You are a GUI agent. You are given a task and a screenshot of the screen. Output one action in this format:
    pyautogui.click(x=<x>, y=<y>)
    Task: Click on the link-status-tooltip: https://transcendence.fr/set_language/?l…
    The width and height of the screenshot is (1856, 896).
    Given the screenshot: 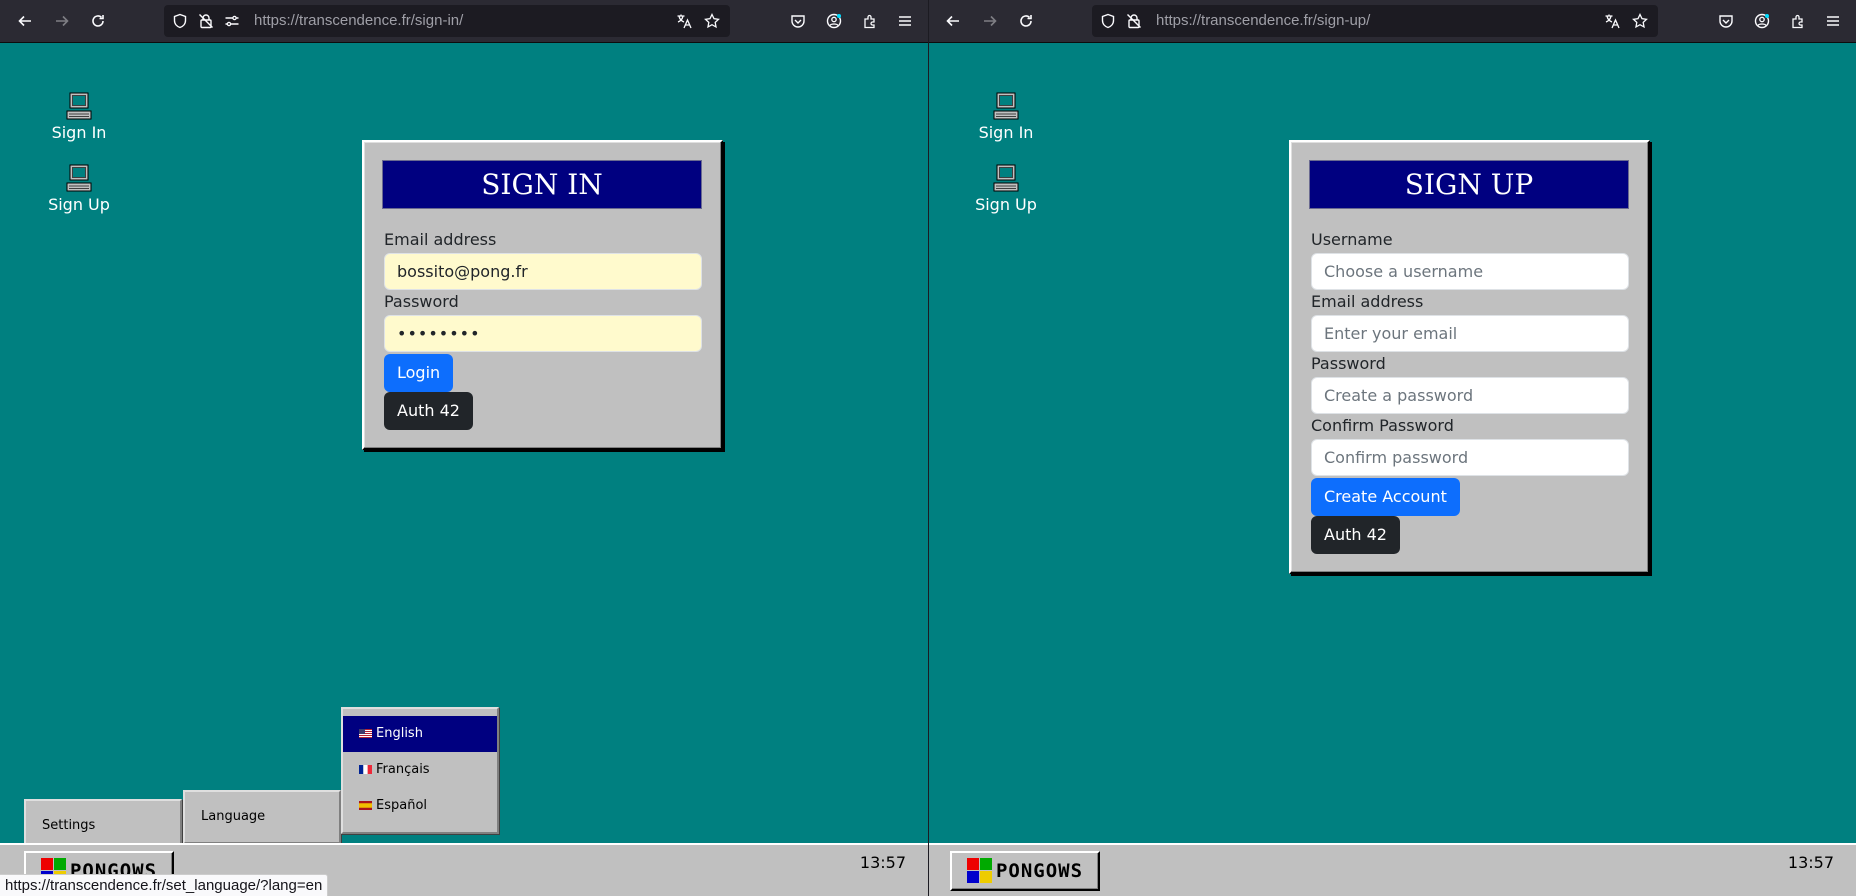 What is the action you would take?
    pyautogui.click(x=164, y=885)
    